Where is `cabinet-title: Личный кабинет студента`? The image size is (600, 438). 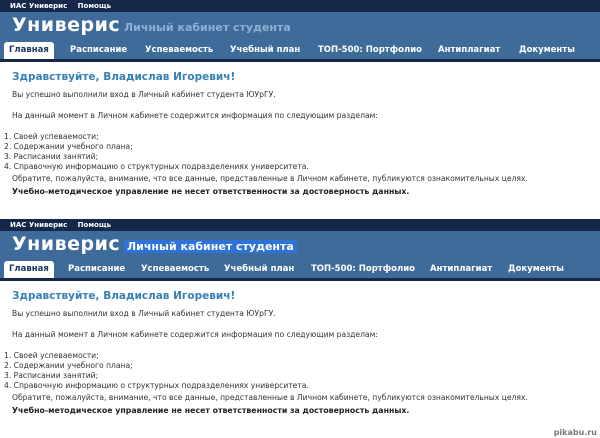
cabinet-title: Личный кабинет студента is located at coordinates (207, 27).